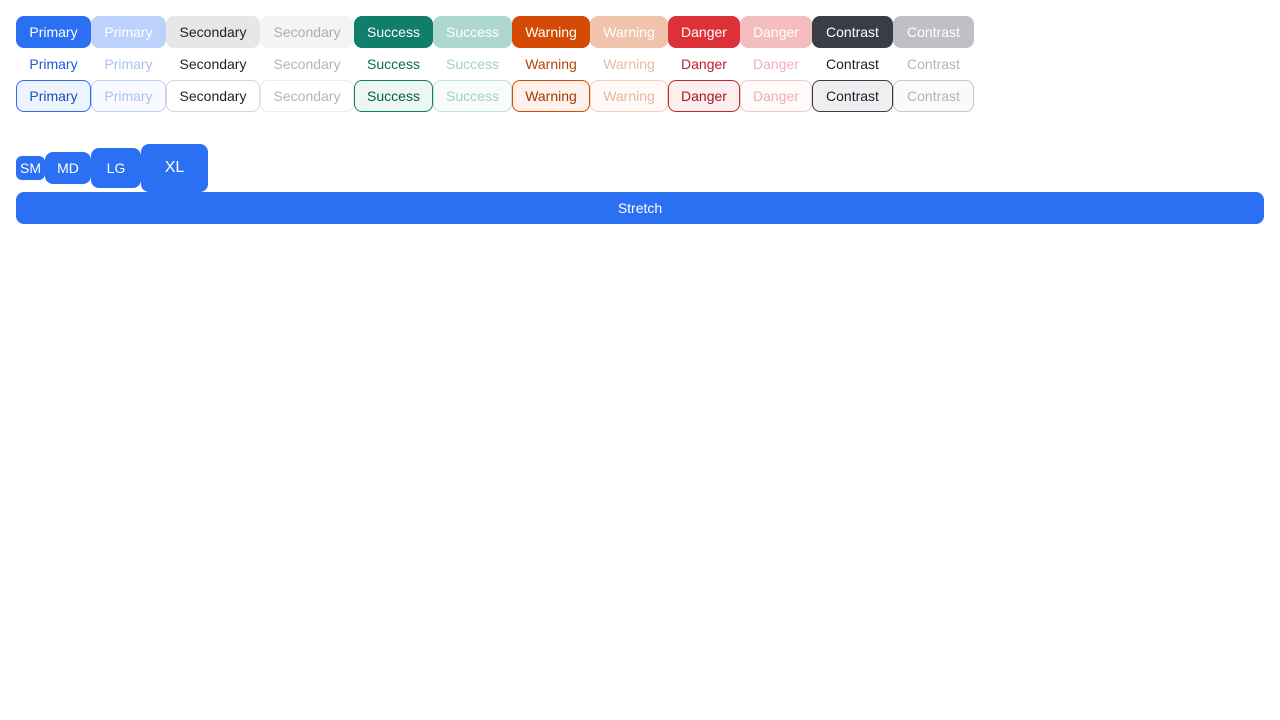 The width and height of the screenshot is (1280, 720). What do you see at coordinates (933, 64) in the screenshot?
I see `ghost-contrast-disabled-button: Contrast` at bounding box center [933, 64].